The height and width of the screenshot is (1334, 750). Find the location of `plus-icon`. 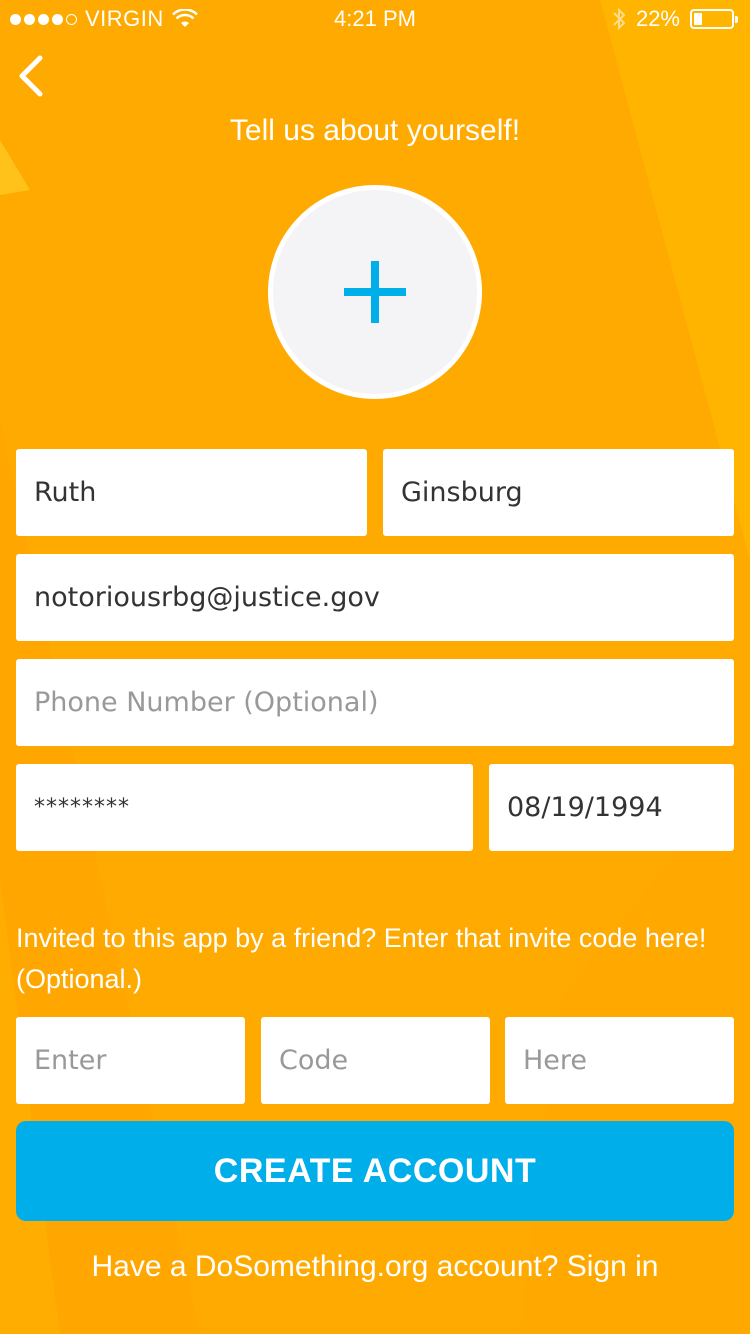

plus-icon is located at coordinates (375, 292).